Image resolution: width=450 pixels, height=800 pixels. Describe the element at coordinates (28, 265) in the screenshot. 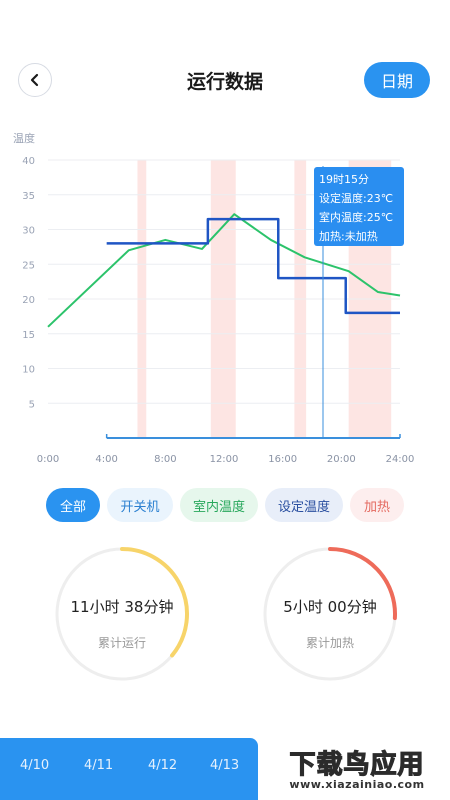

I see `y-tick-label: 25` at that location.